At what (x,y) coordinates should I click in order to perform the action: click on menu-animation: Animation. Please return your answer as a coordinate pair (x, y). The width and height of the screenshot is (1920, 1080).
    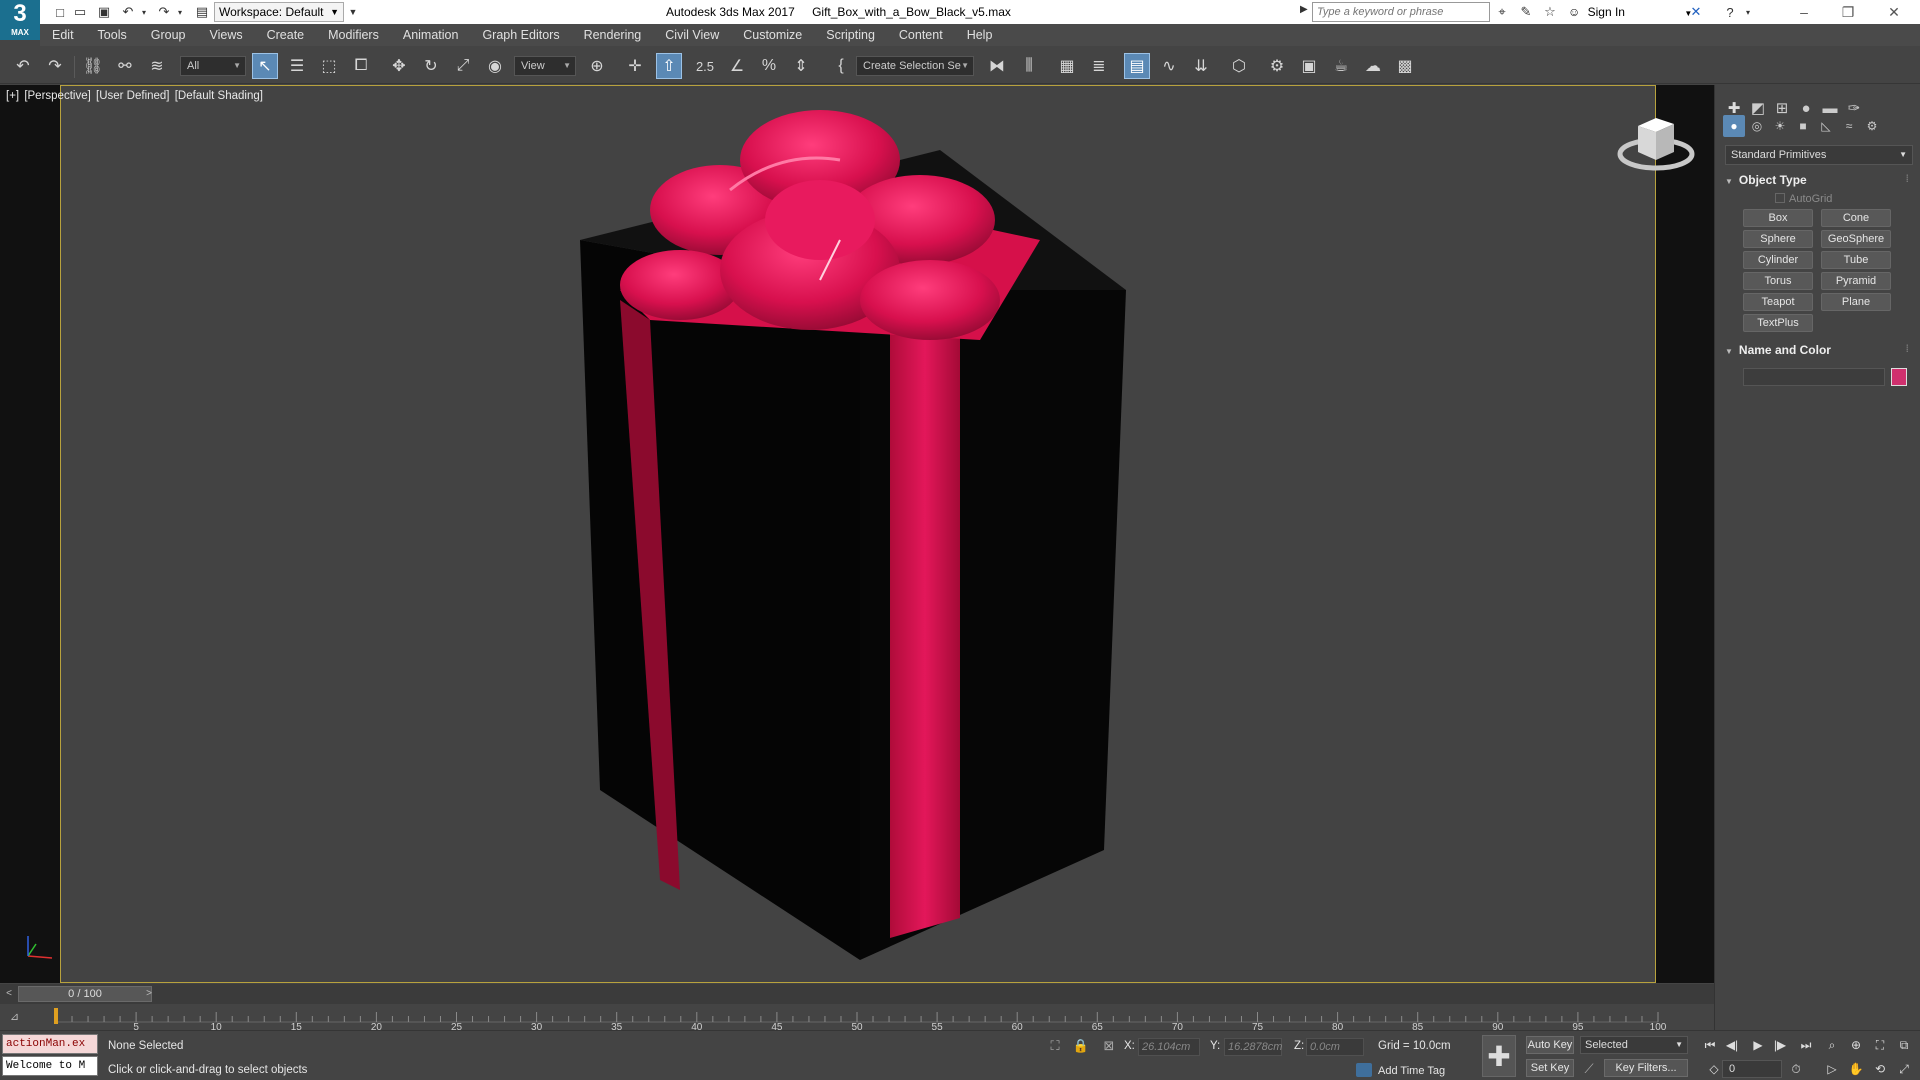
    Looking at the image, I should click on (431, 35).